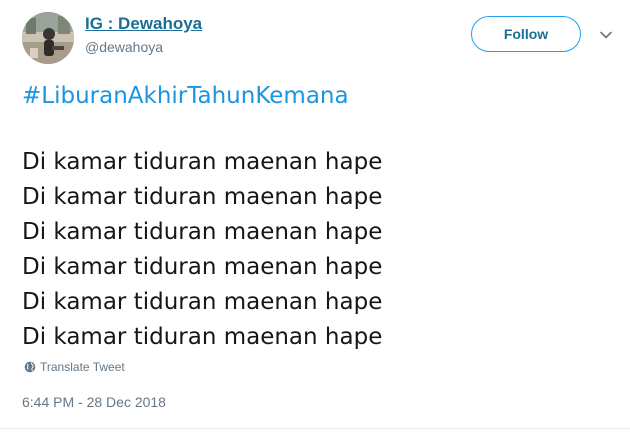 Image resolution: width=630 pixels, height=439 pixels. Describe the element at coordinates (606, 35) in the screenshot. I see `chevron-down-icon` at that location.